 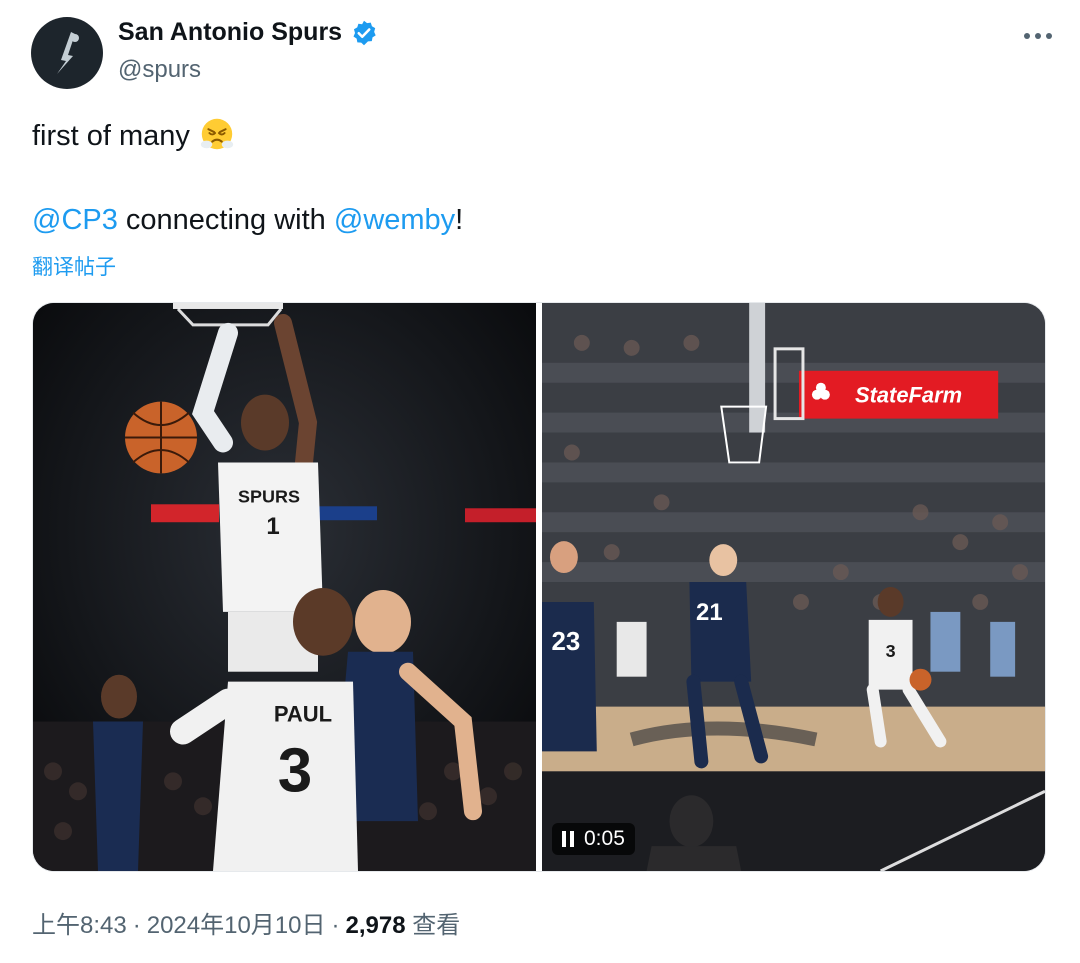 What do you see at coordinates (75, 220) in the screenshot?
I see `mention-cp3-link: @CP3` at bounding box center [75, 220].